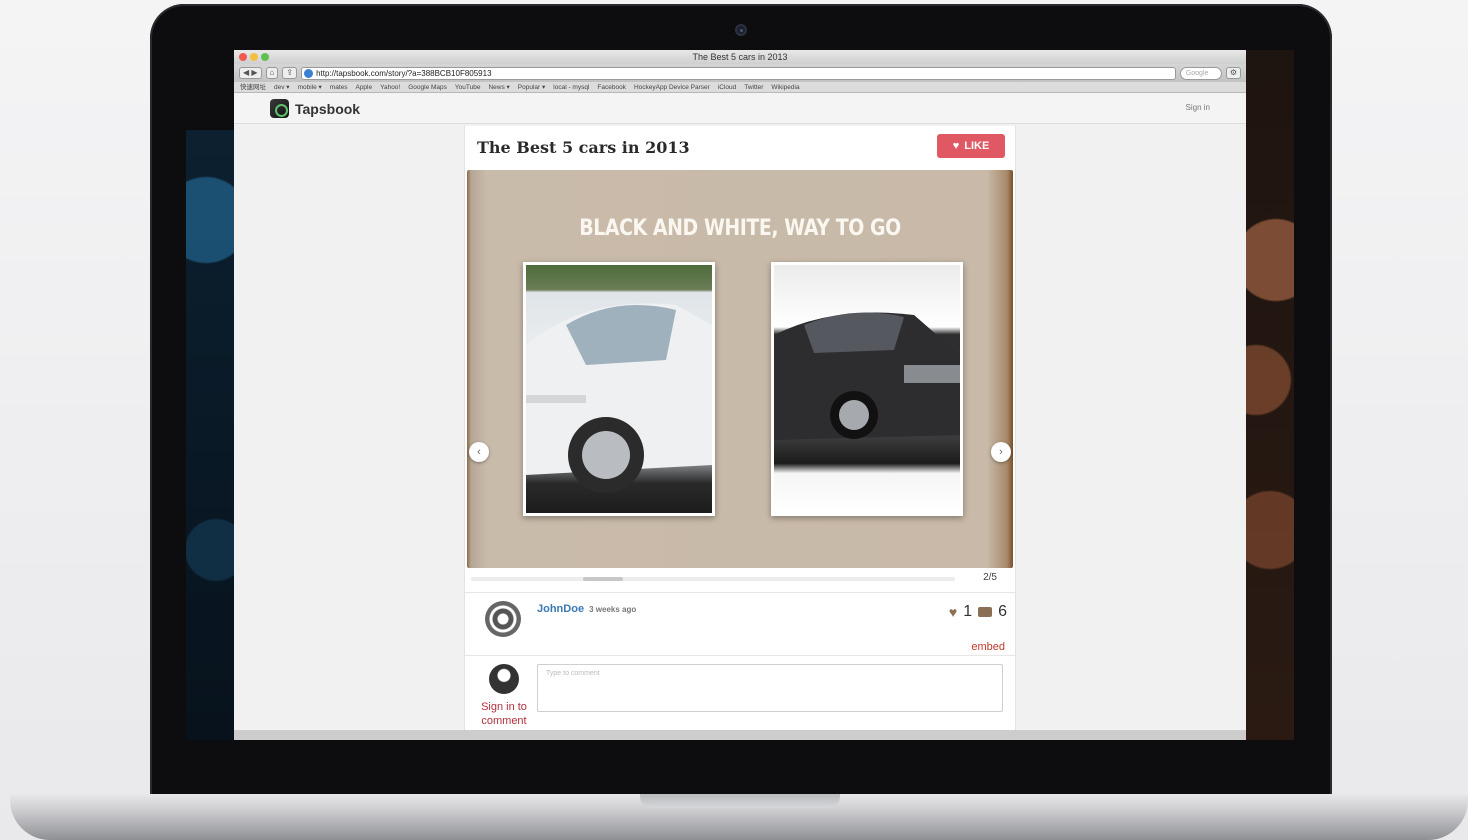  I want to click on search-field: Google, so click(1200, 73).